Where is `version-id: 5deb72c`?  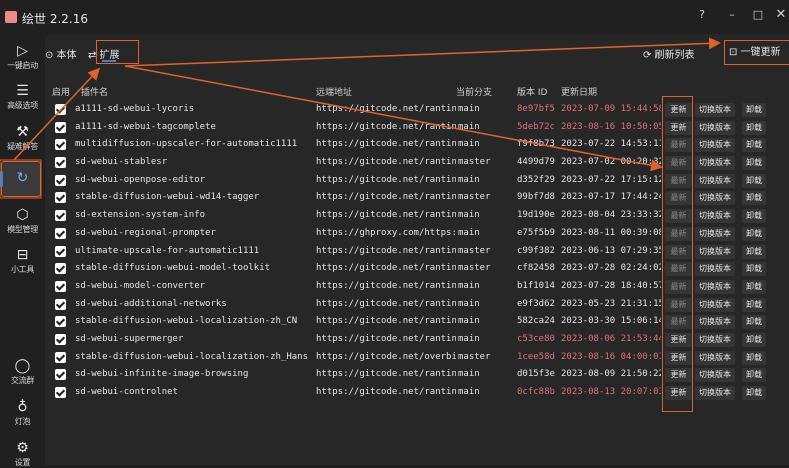
version-id: 5deb72c is located at coordinates (536, 126).